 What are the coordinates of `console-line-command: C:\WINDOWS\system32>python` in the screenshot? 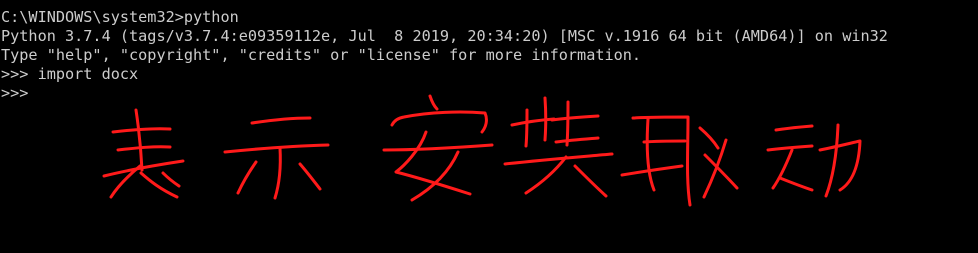 It's located at (120, 17).